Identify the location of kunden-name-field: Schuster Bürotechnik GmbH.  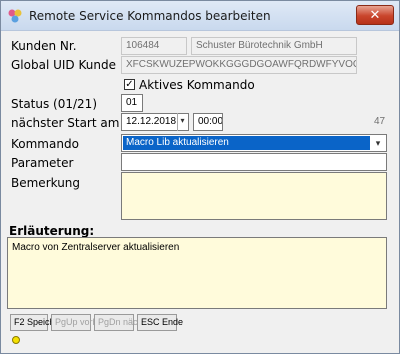
(274, 46).